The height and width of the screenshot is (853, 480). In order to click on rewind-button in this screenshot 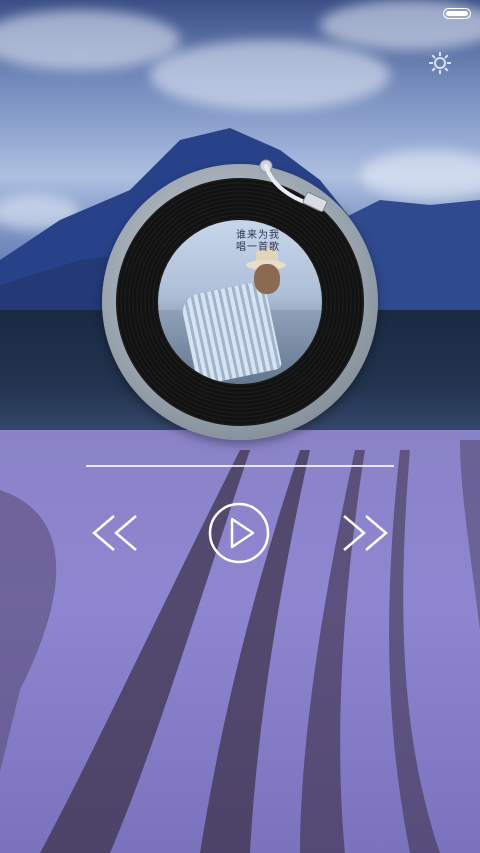, I will do `click(115, 533)`.